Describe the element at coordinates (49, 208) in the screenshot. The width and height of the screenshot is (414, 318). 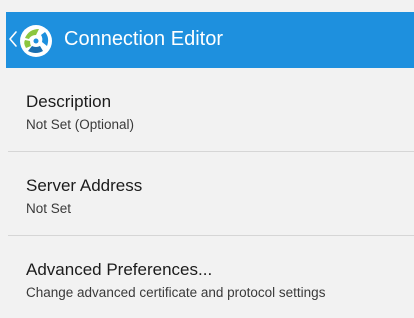
I see `server-address-value: Not Set` at that location.